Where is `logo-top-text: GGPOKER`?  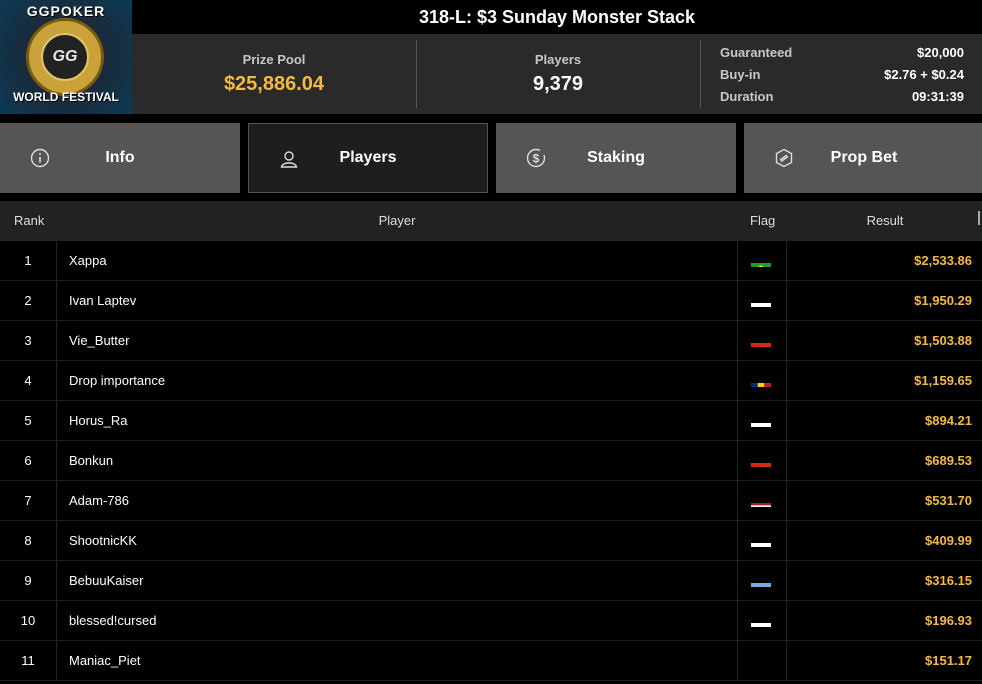 logo-top-text: GGPOKER is located at coordinates (66, 11).